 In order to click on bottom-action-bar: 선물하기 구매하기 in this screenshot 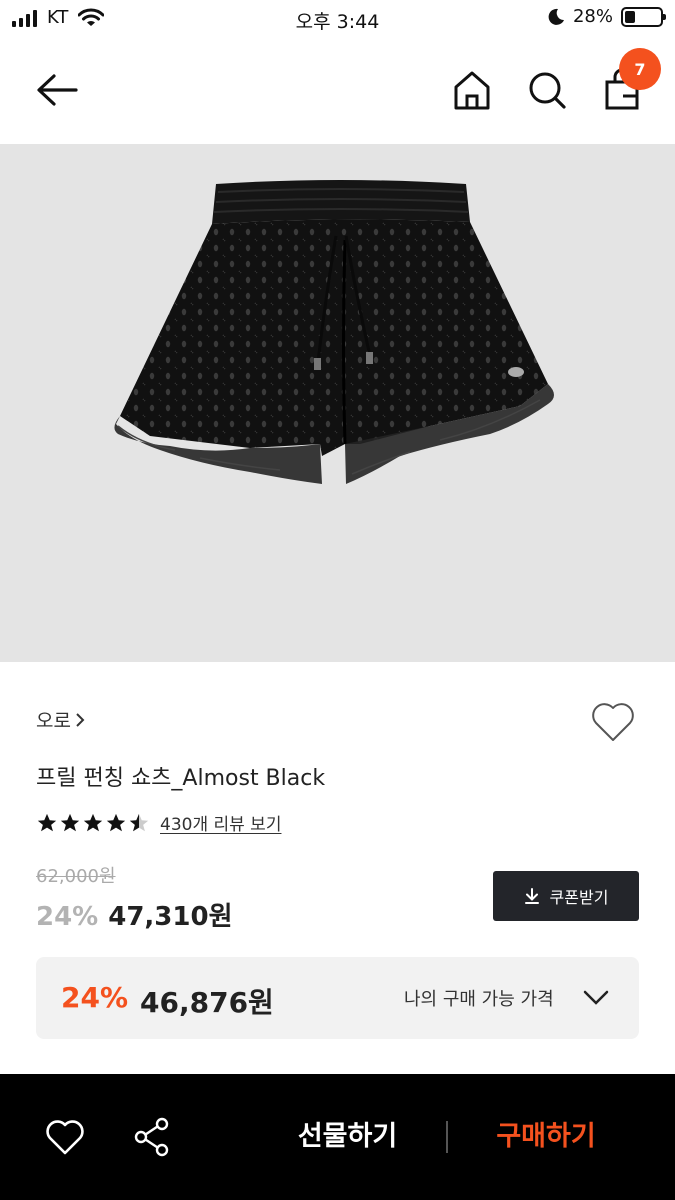, I will do `click(337, 1137)`.